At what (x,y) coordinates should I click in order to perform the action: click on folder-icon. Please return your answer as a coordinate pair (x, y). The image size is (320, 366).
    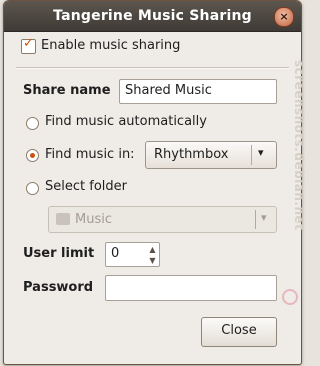
    Looking at the image, I should click on (63, 219).